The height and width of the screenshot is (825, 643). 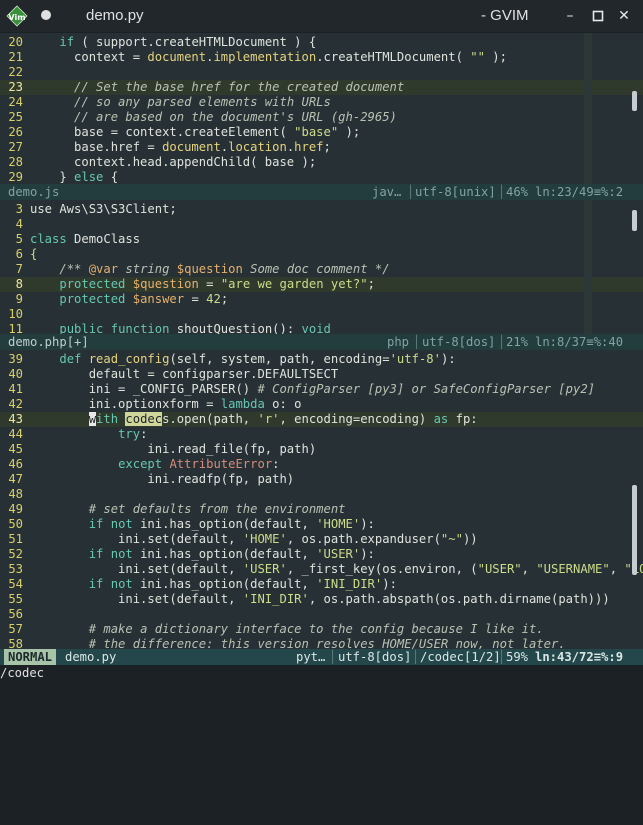 I want to click on line-number: 54, so click(x=15, y=584).